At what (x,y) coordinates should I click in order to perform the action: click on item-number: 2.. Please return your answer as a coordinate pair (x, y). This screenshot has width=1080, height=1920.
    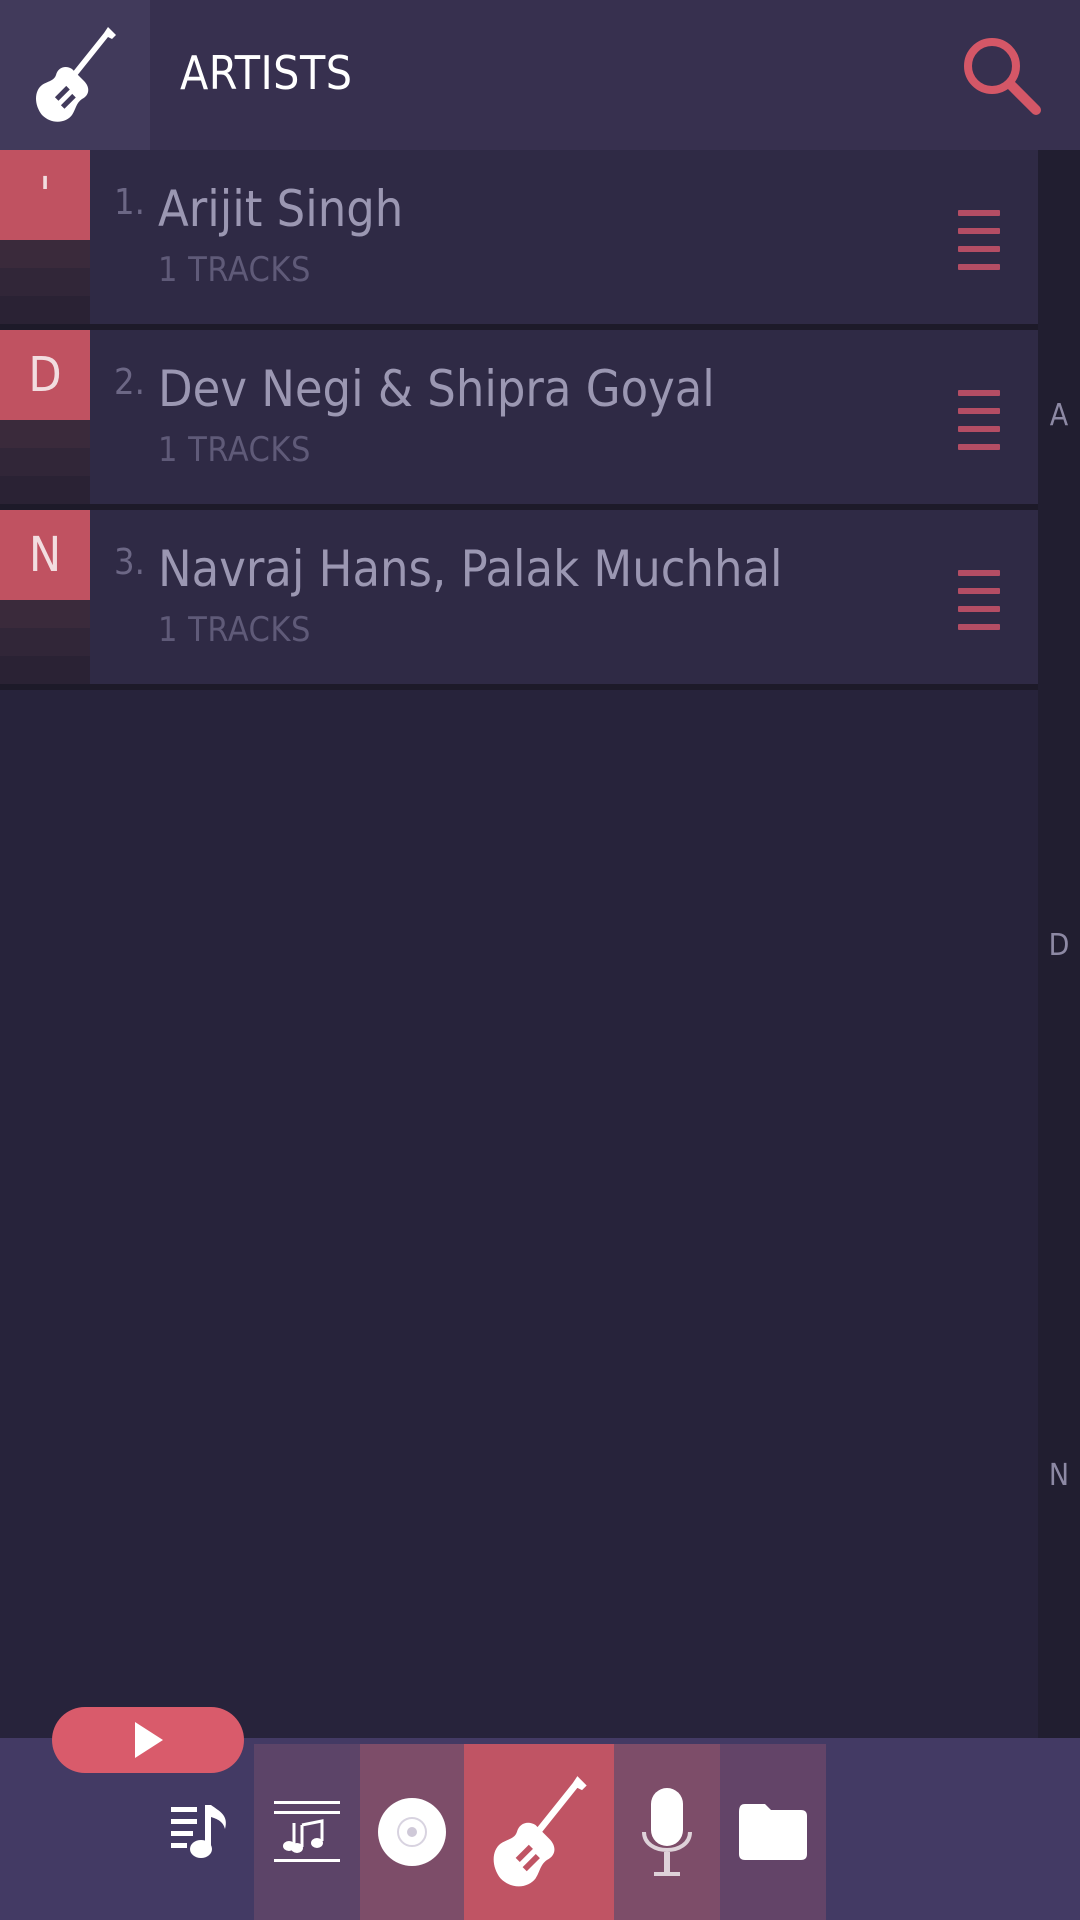
    Looking at the image, I should click on (129, 382).